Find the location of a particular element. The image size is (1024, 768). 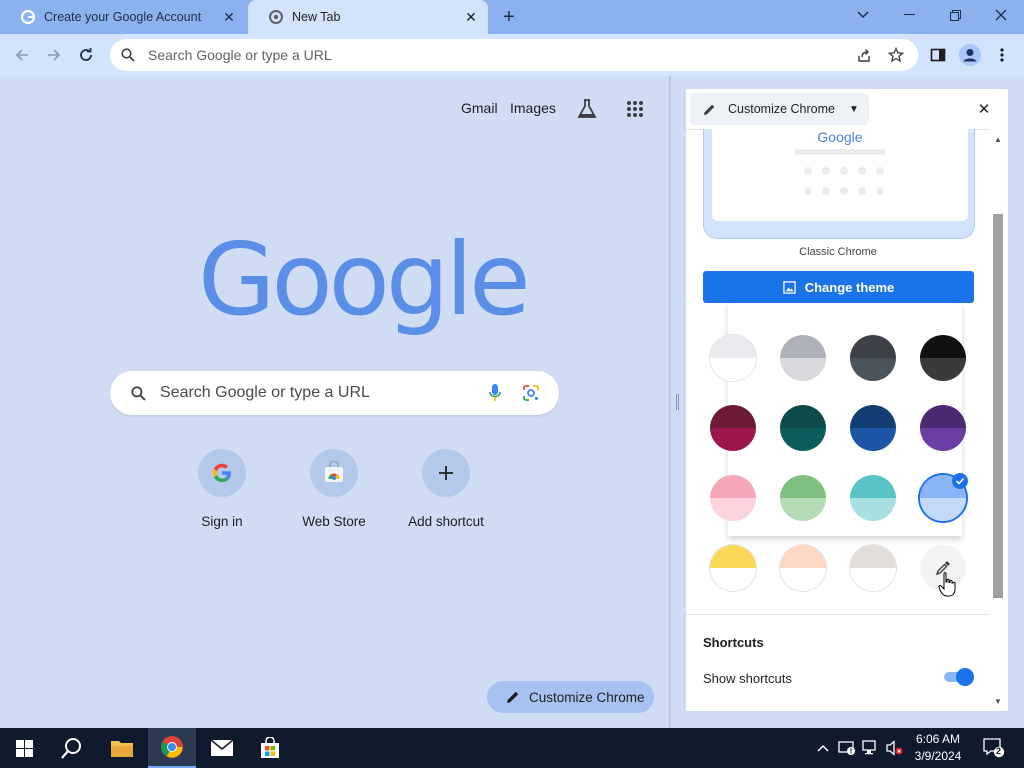

color-swatch-burgundy is located at coordinates (733, 428).